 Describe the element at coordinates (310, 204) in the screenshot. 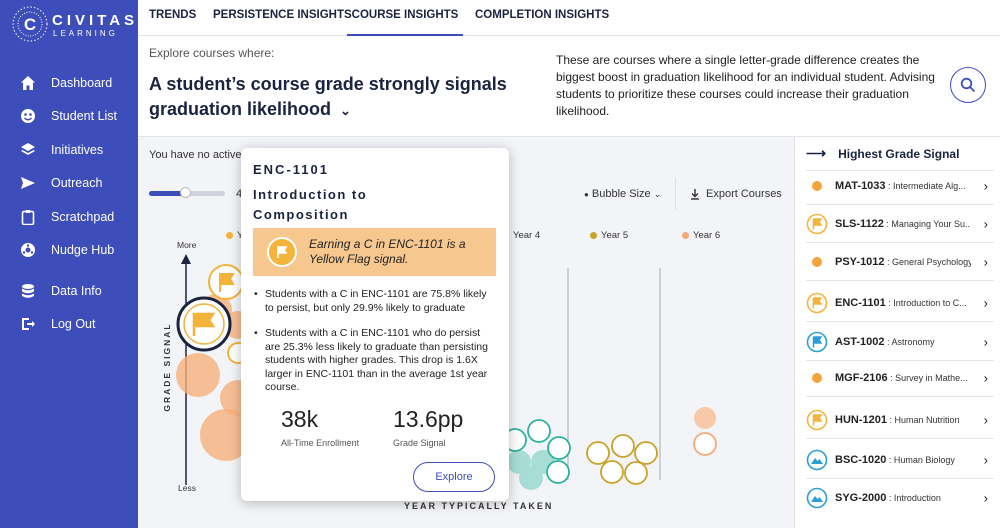

I see `tooltip-course-name: Introduction to Composition` at that location.